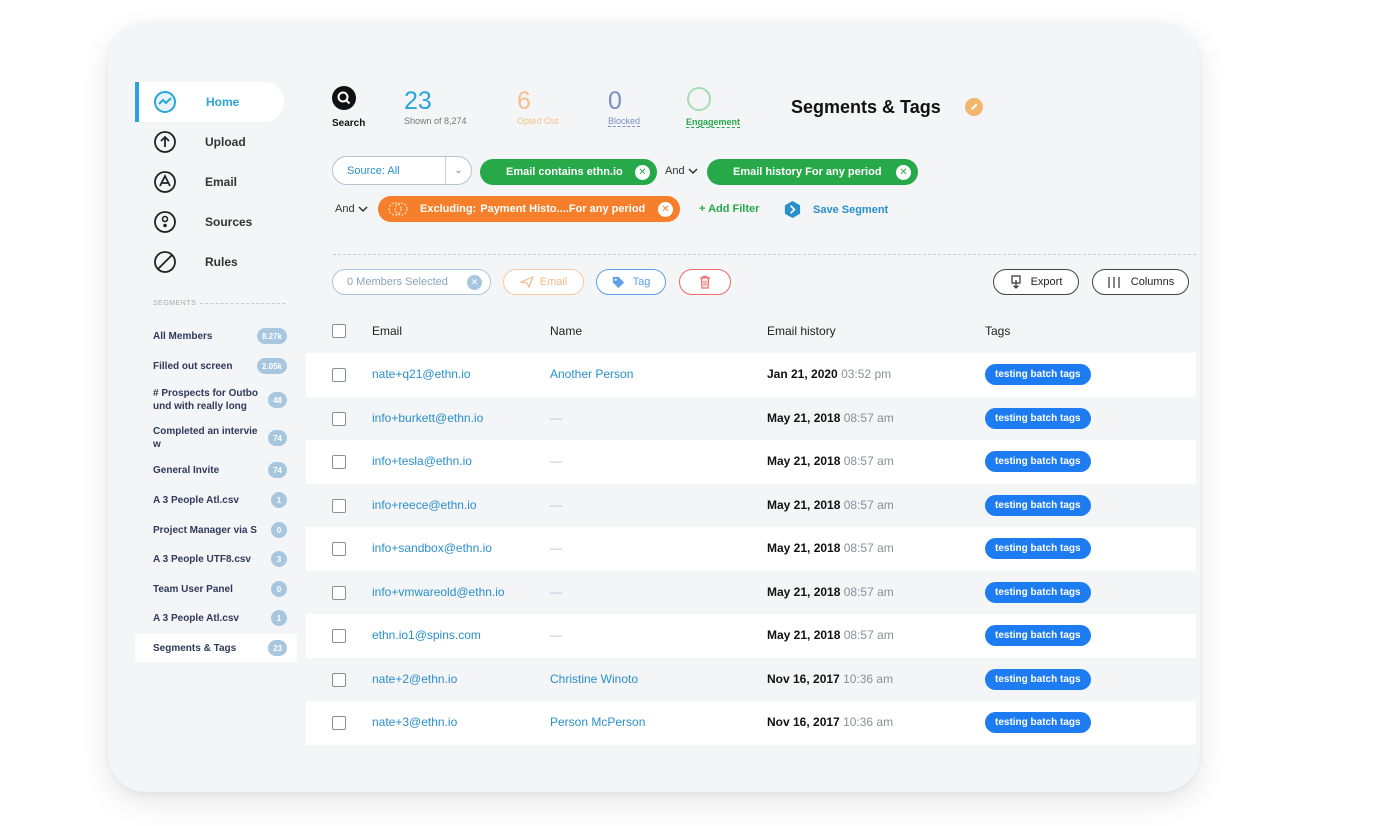  What do you see at coordinates (597, 722) in the screenshot?
I see `name-link: Person McPerson` at bounding box center [597, 722].